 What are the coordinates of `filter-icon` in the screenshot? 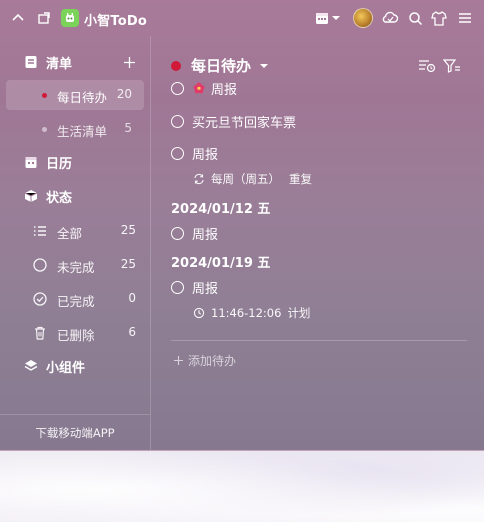 It's located at (452, 66).